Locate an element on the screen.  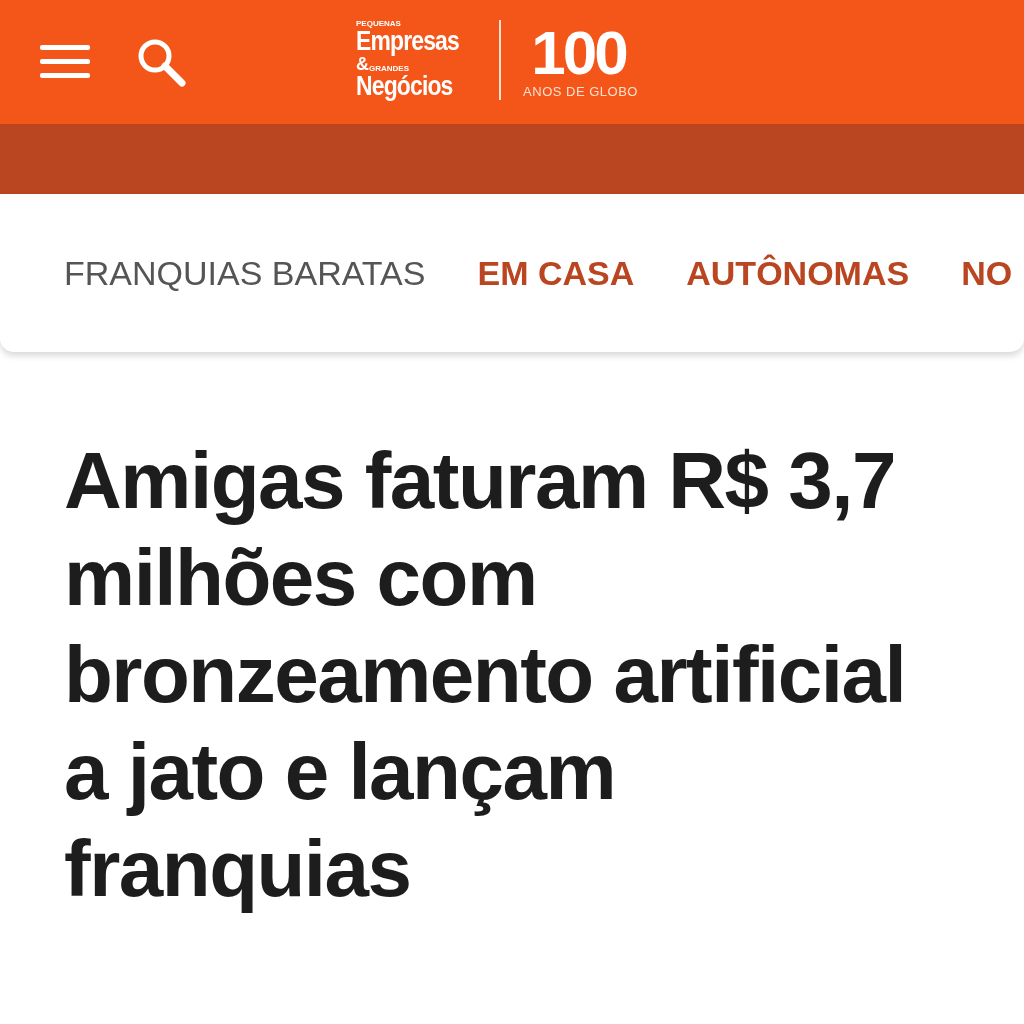
search-icon is located at coordinates (161, 62).